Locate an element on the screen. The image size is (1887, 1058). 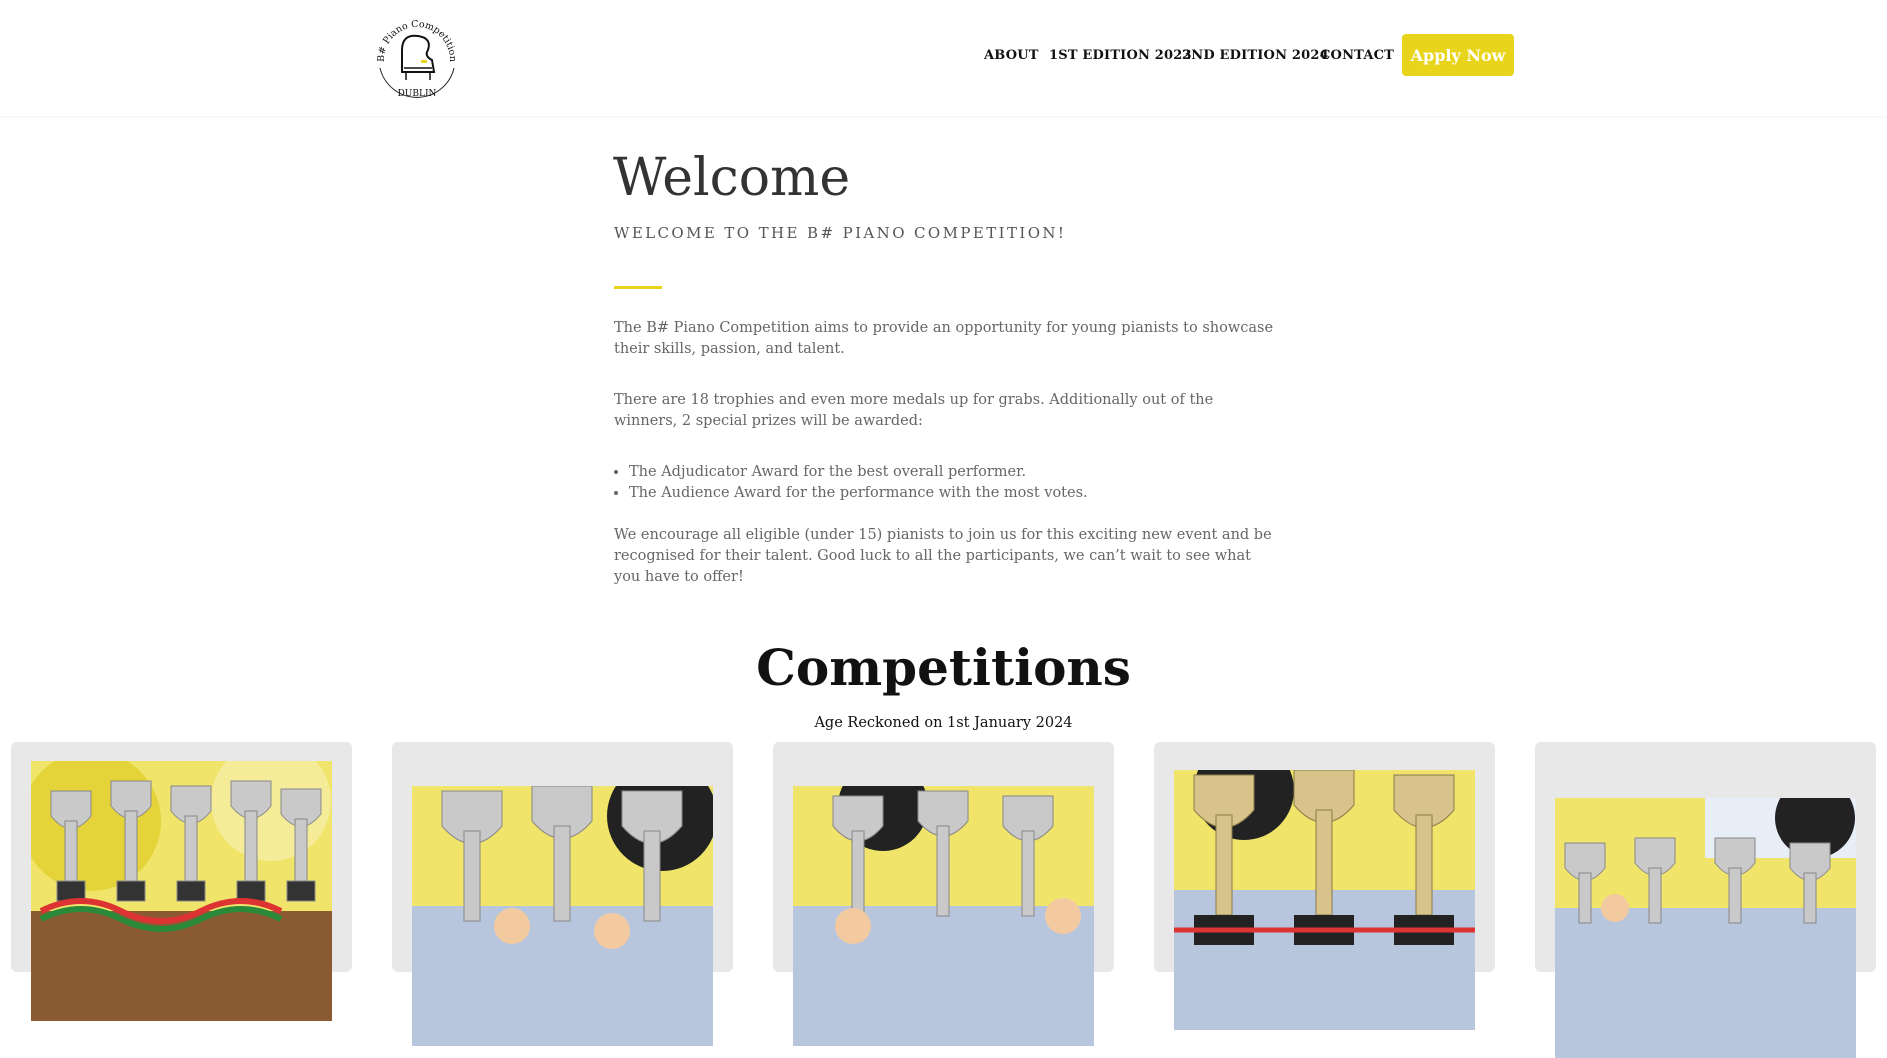
logo: B# Piano Competition DUBLIN is located at coordinates (417, 54).